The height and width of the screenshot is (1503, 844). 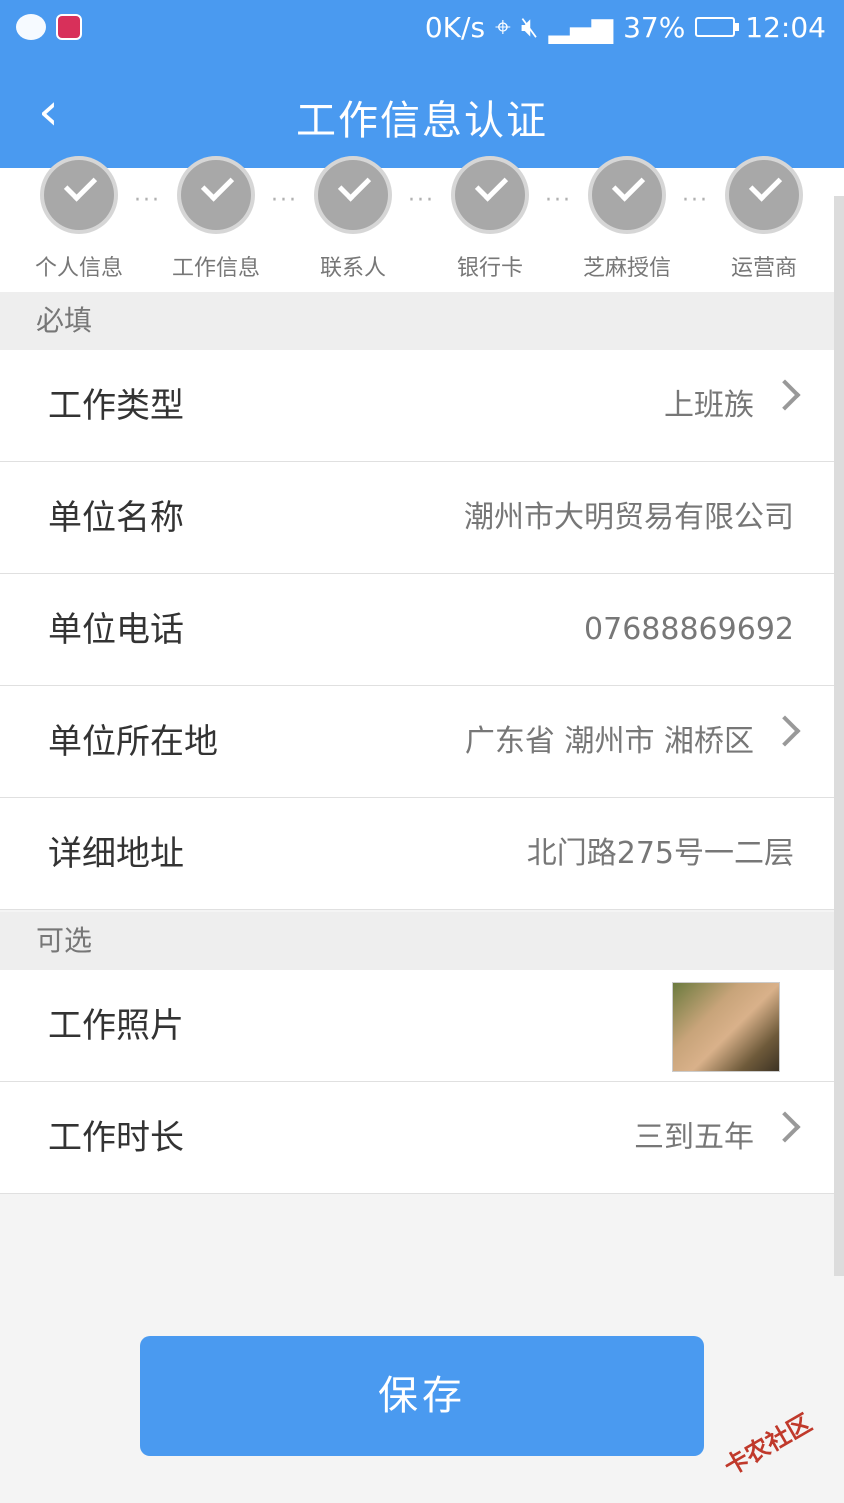 I want to click on battery-percent: 37%, so click(x=654, y=27).